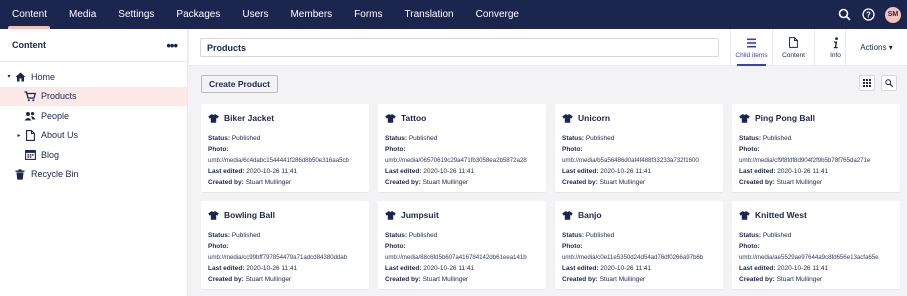 The height and width of the screenshot is (296, 907). Describe the element at coordinates (255, 14) in the screenshot. I see `nav-users: Users` at that location.